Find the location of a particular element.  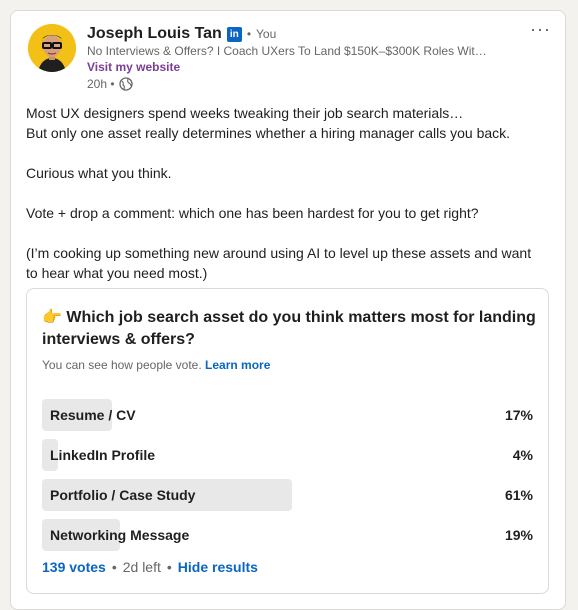

poll-option: Networking Message 19% is located at coordinates (287, 535).